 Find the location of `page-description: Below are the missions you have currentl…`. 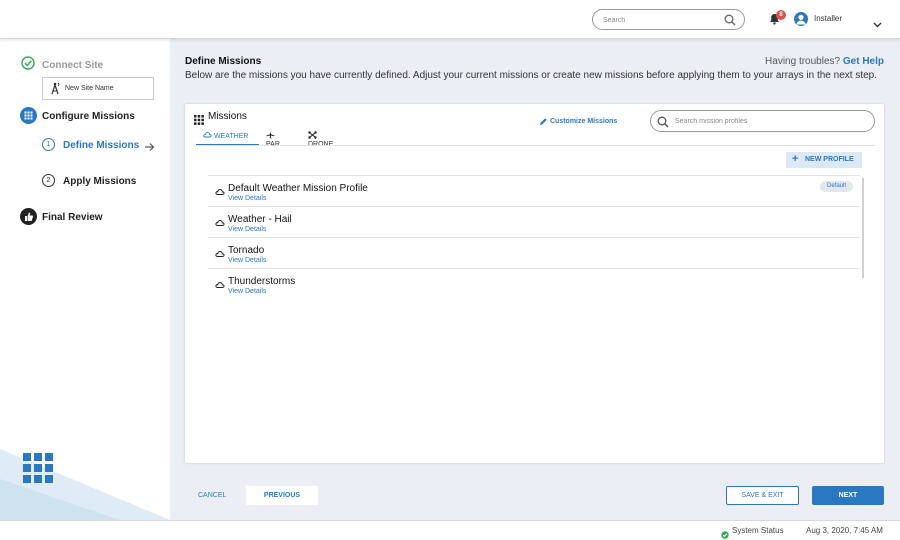

page-description: Below are the missions you have currentl… is located at coordinates (531, 75).